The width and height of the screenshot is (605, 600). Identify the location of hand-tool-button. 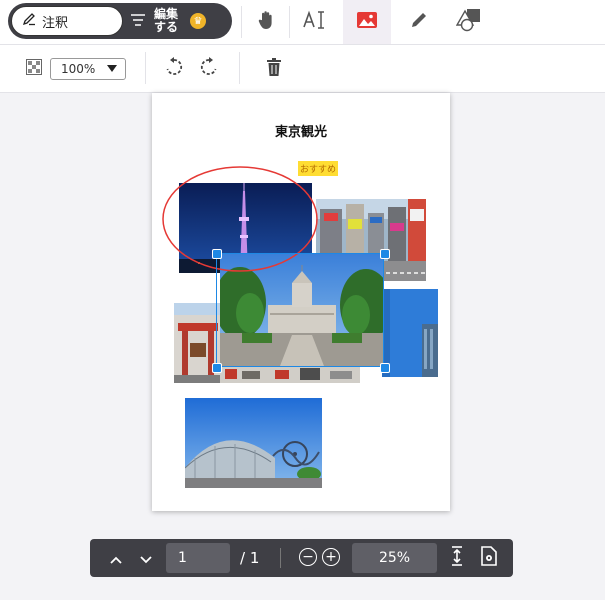
(266, 22).